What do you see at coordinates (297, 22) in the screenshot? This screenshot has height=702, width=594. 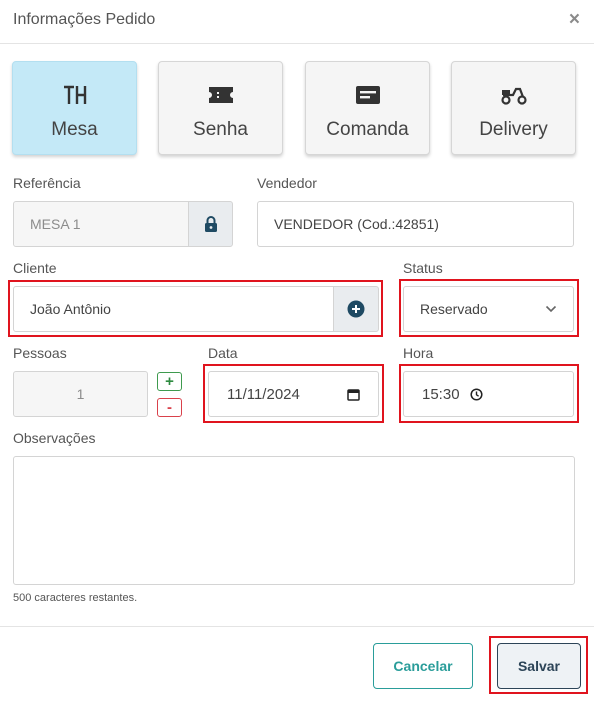 I see `dialog-header: Informações Pedido ×` at bounding box center [297, 22].